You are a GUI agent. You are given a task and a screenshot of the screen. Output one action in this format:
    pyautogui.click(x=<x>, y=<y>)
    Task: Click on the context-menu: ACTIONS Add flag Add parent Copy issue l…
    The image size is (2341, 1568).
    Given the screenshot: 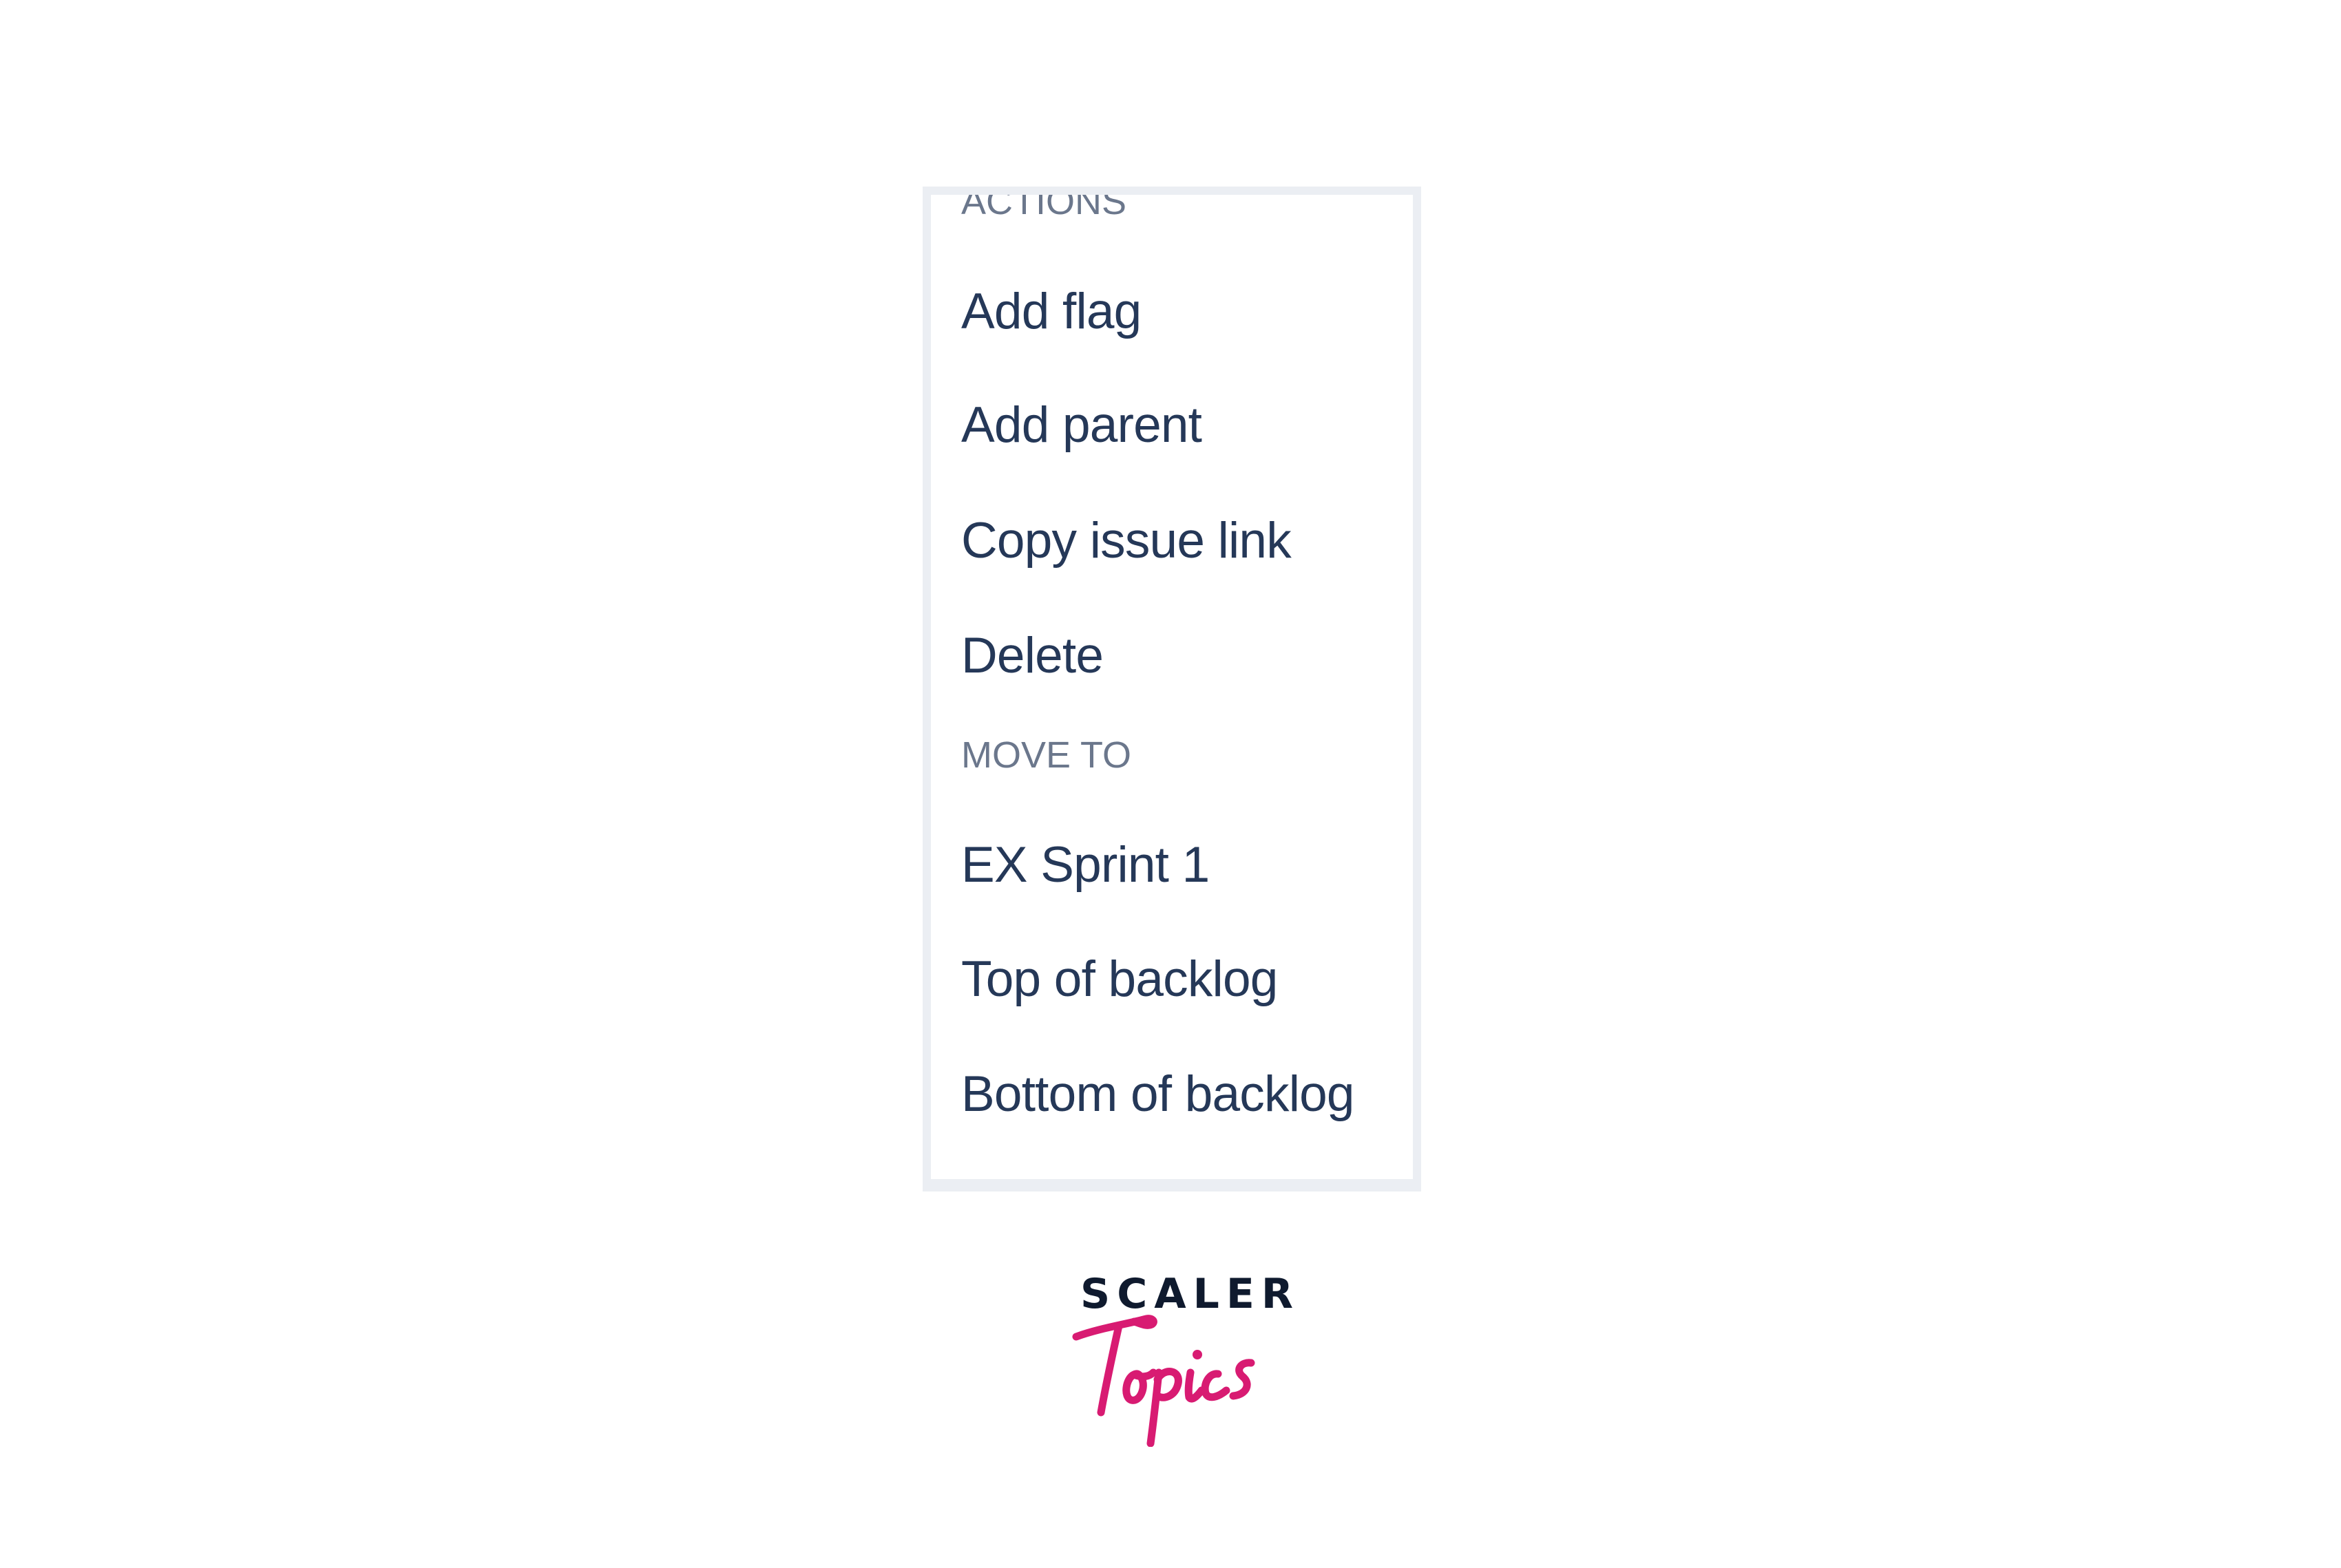 What is the action you would take?
    pyautogui.click(x=1172, y=689)
    